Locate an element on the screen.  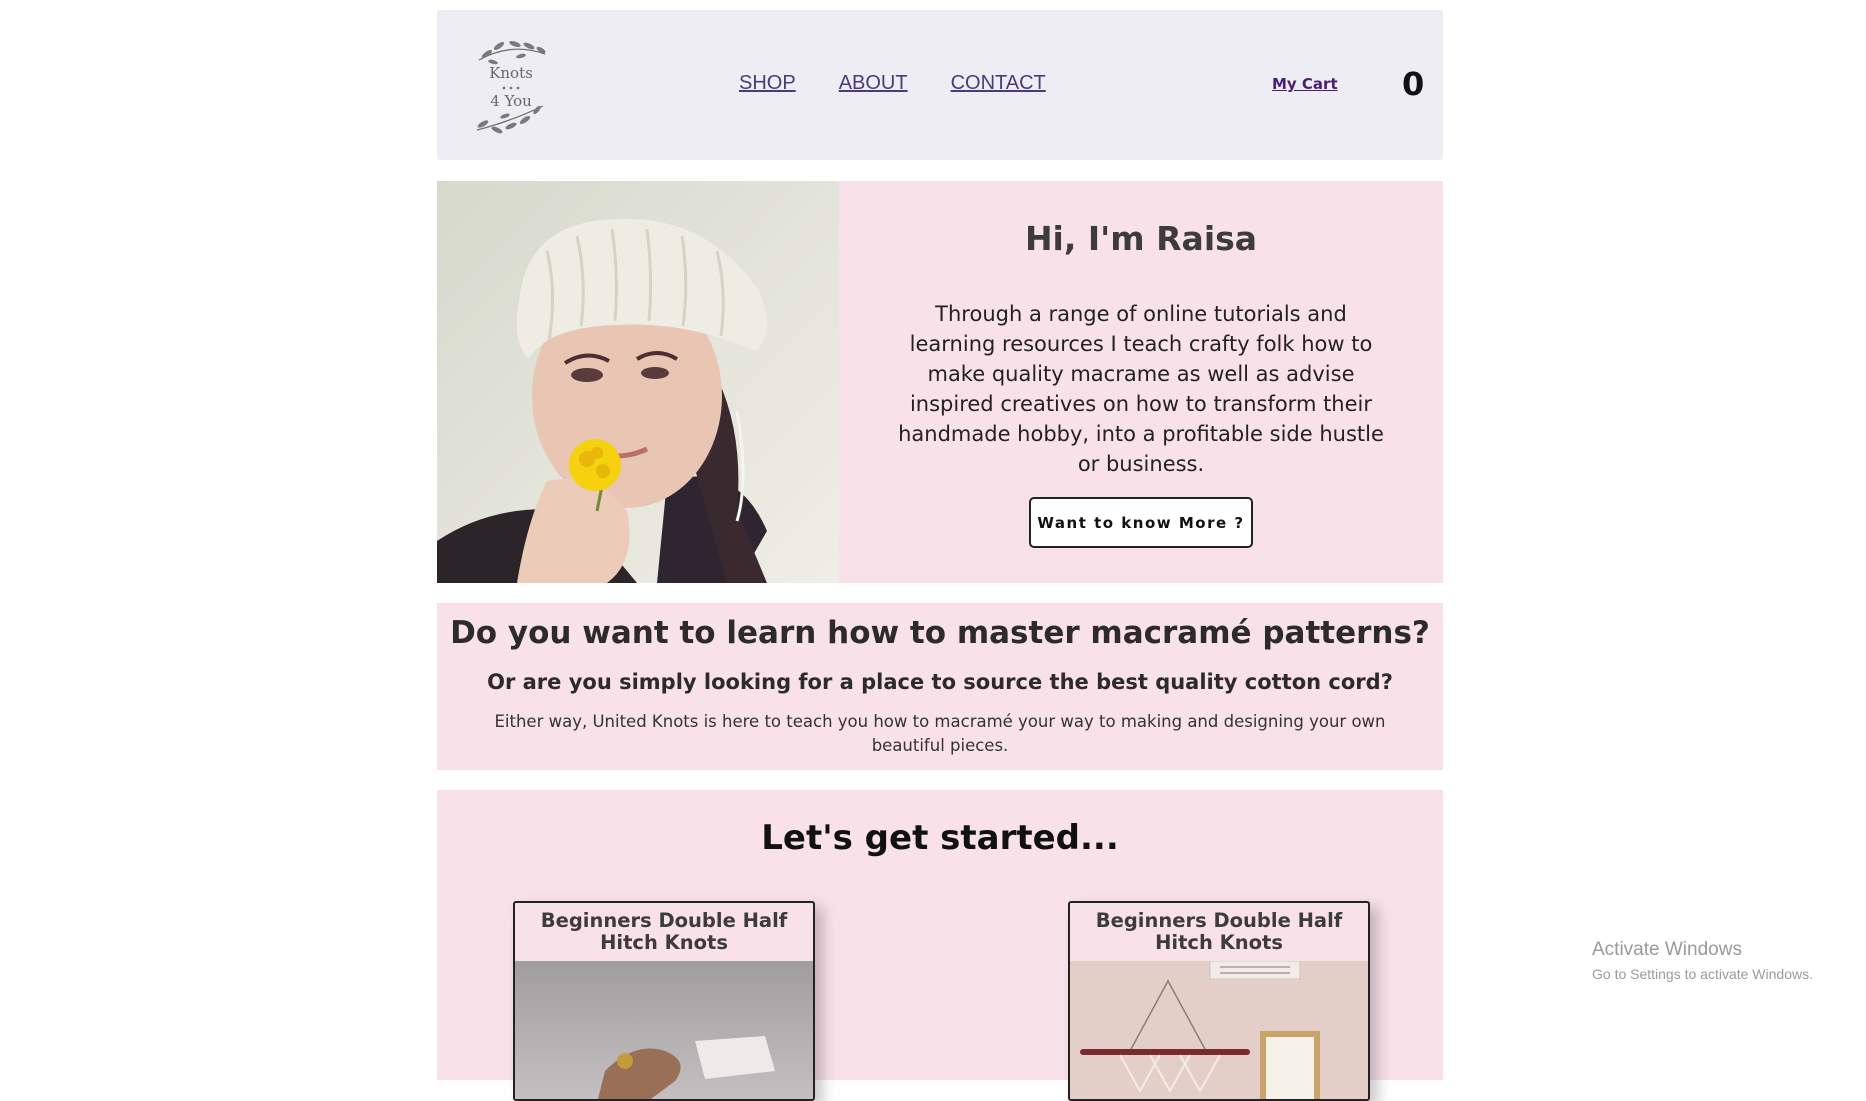
hero-photo is located at coordinates (638, 382).